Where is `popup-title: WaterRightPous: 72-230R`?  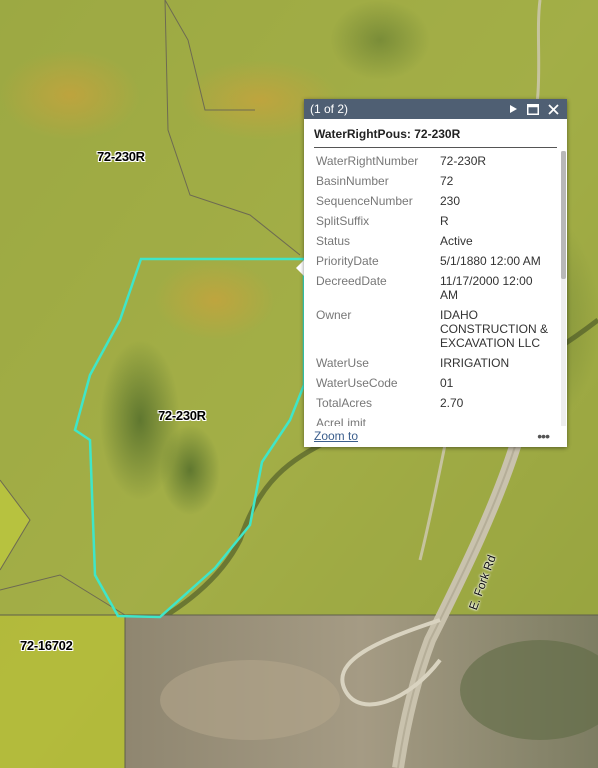 popup-title: WaterRightPous: 72-230R is located at coordinates (435, 137).